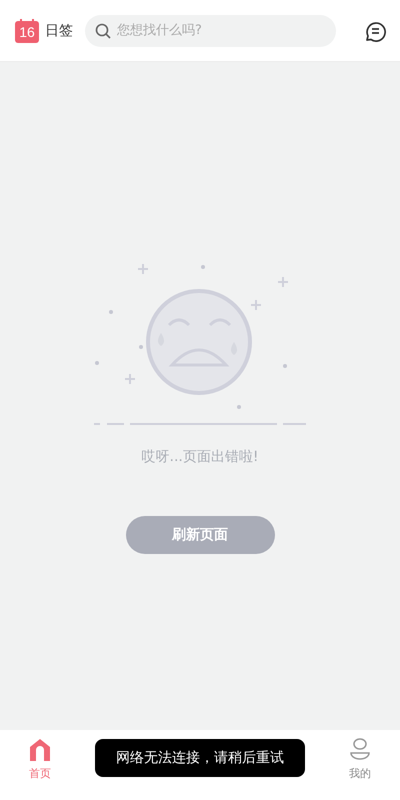 This screenshot has width=400, height=800. Describe the element at coordinates (360, 769) in the screenshot. I see `tab-item: 我的` at that location.